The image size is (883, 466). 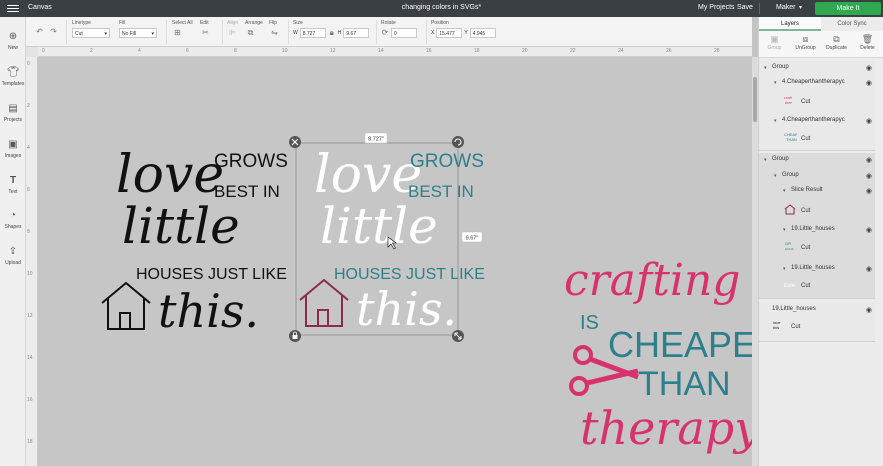 What do you see at coordinates (404, 33) in the screenshot?
I see `rotate-input: 0` at bounding box center [404, 33].